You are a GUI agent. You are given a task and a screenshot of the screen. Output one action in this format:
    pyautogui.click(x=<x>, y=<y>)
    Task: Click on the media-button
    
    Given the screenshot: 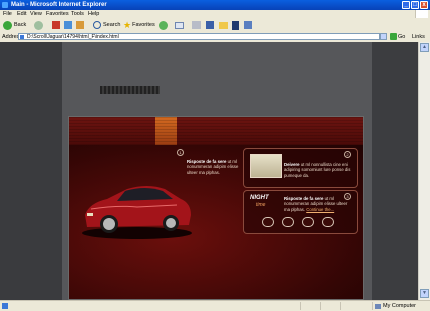 What is the action you would take?
    pyautogui.click(x=248, y=25)
    